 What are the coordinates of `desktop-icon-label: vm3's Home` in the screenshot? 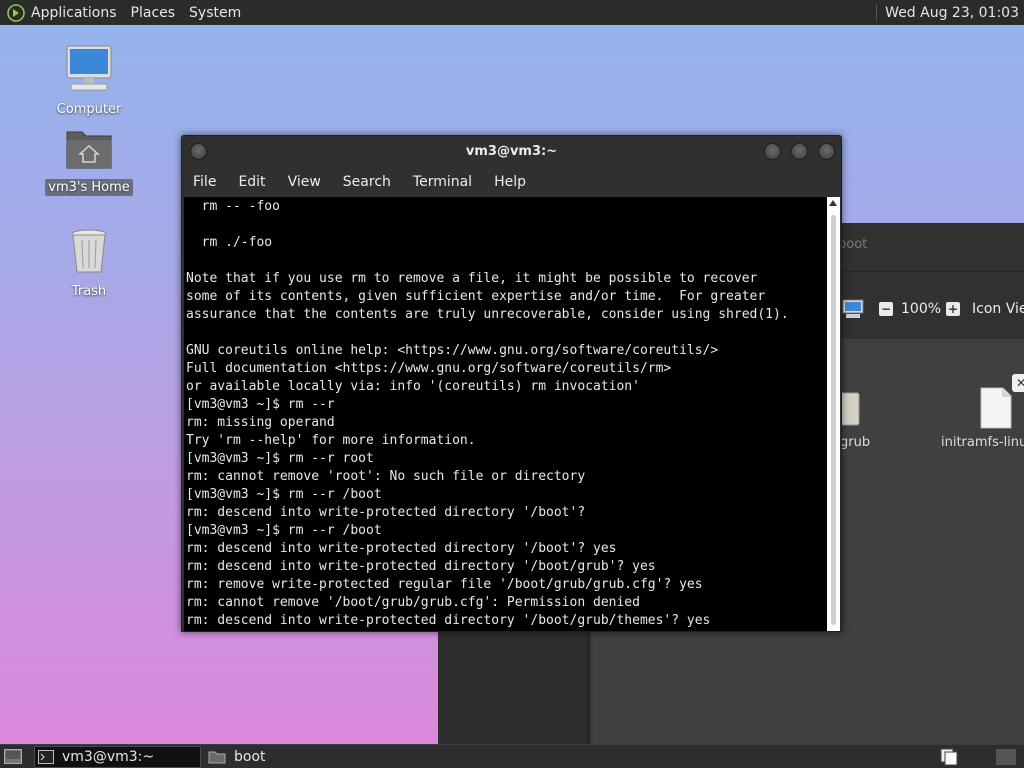 It's located at (89, 187).